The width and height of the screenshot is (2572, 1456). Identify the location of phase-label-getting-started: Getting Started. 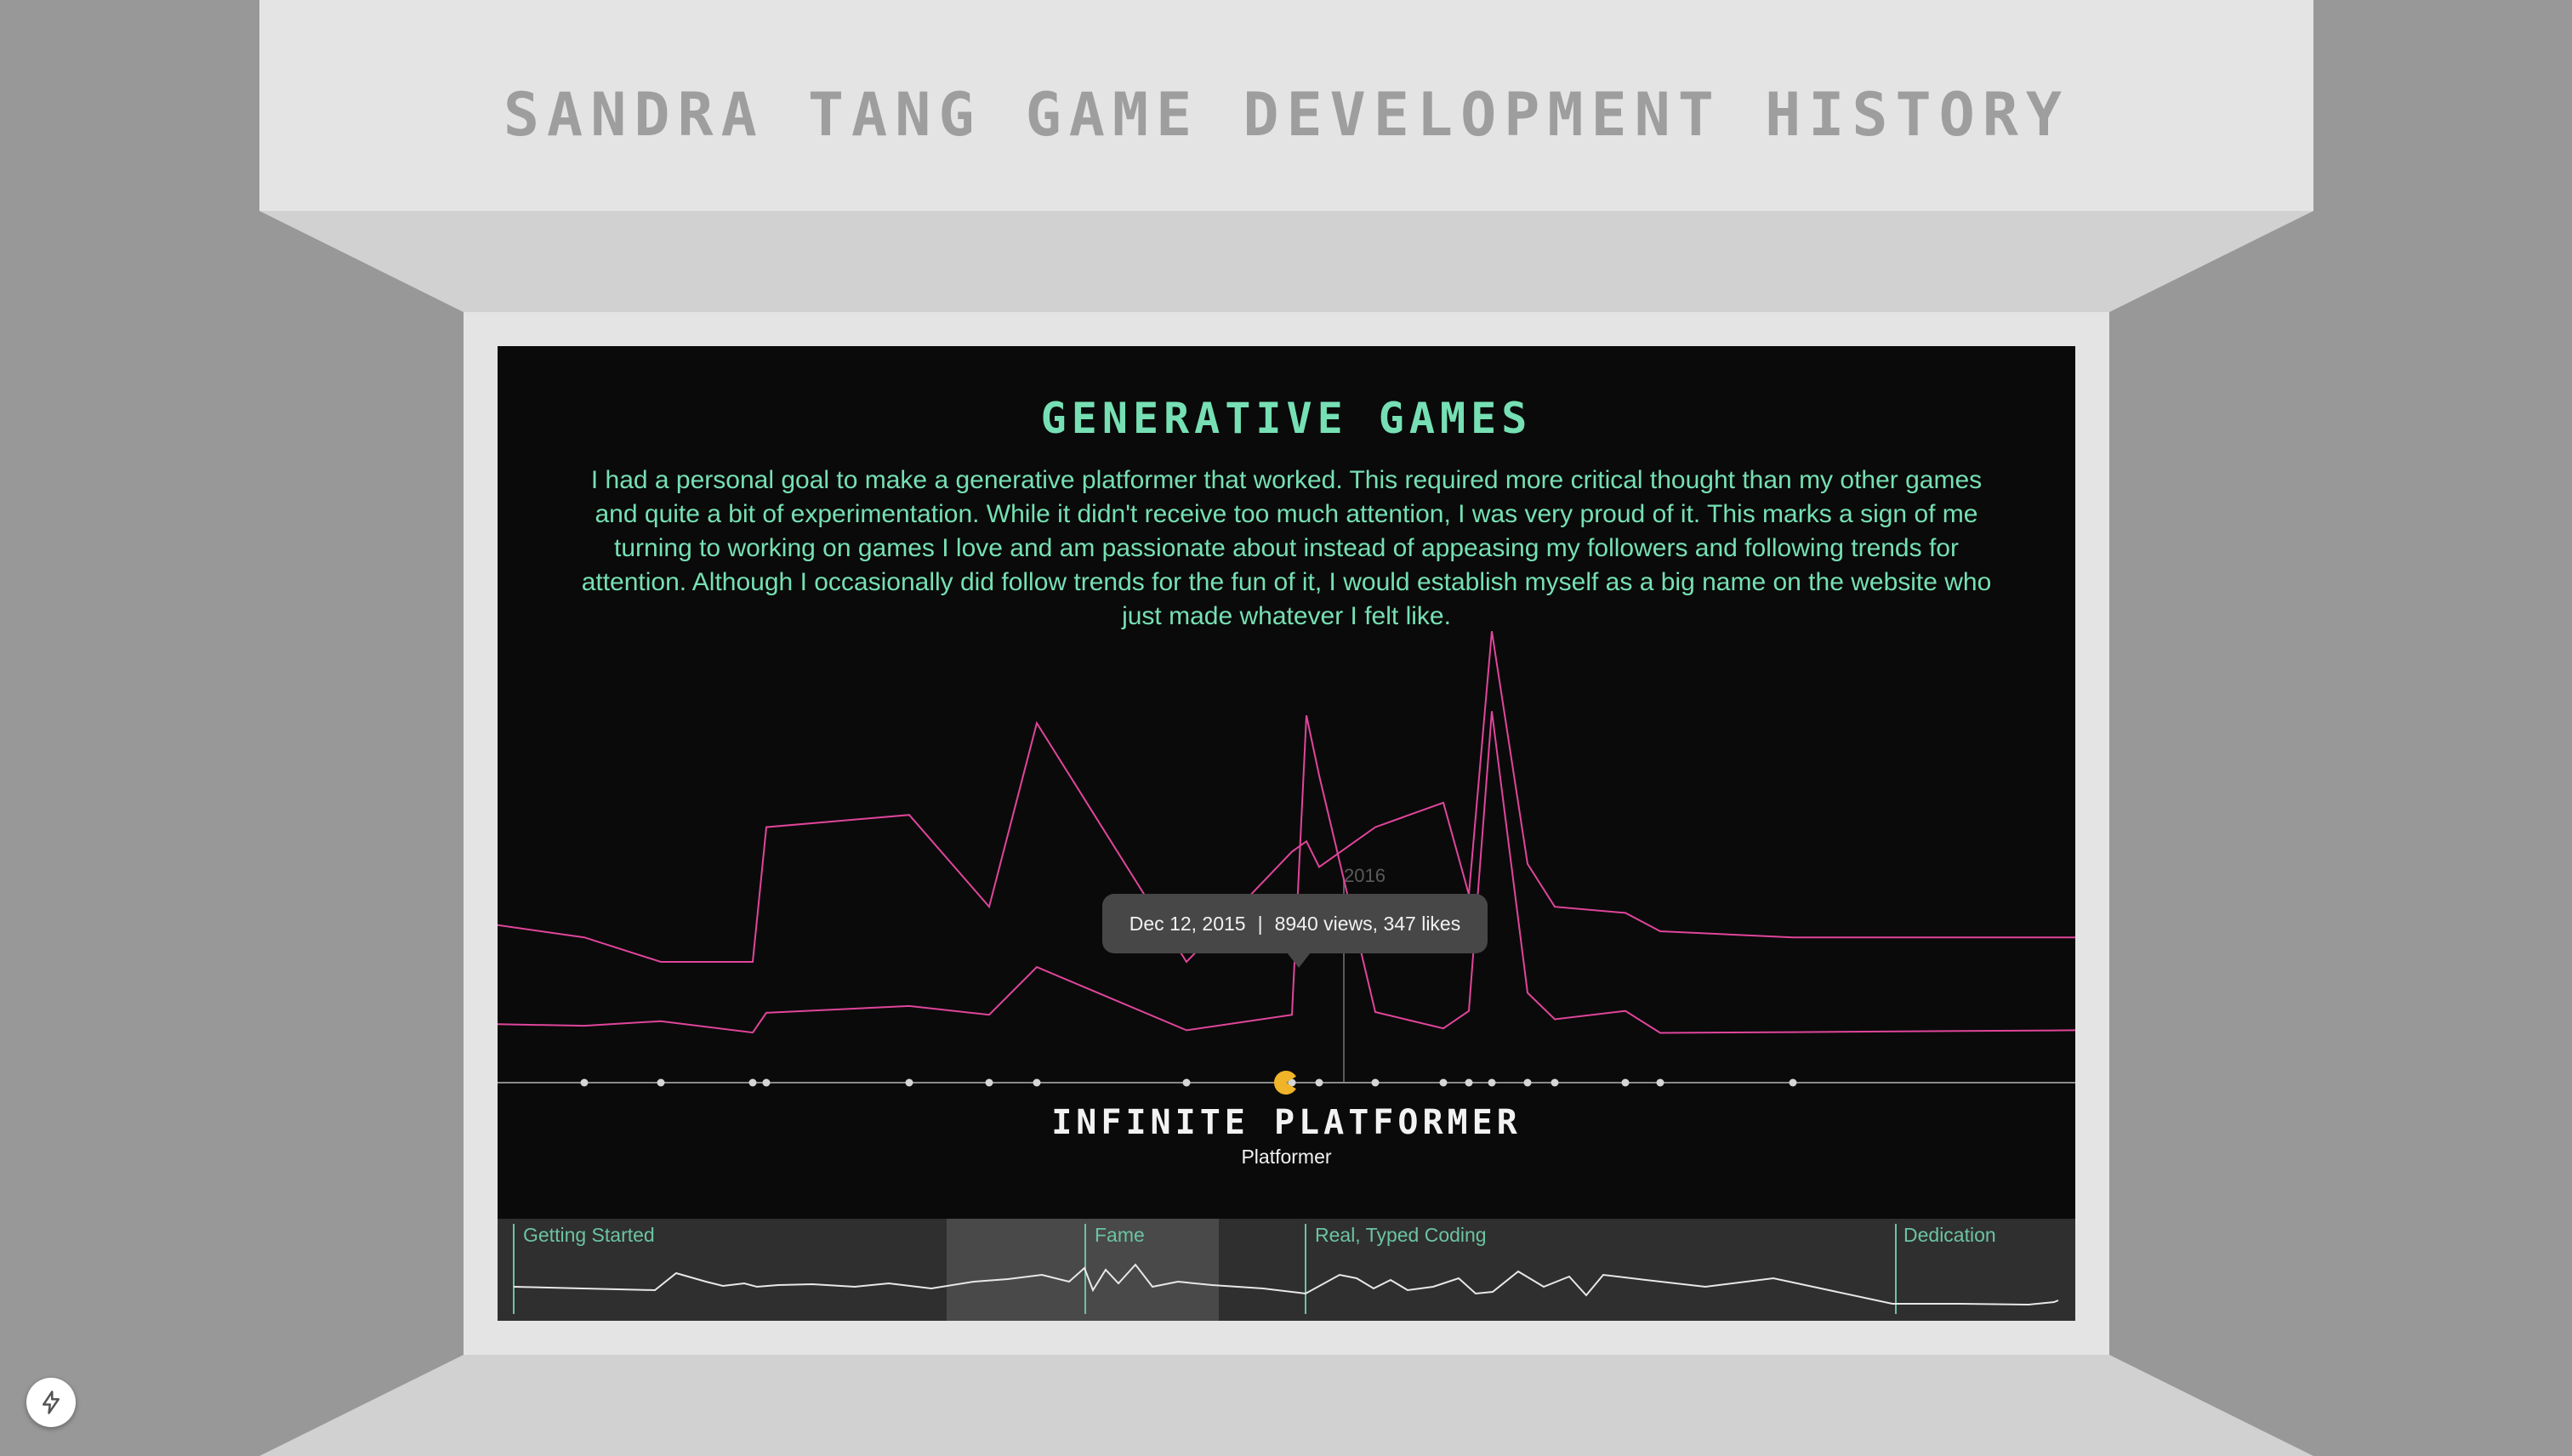
(589, 1235).